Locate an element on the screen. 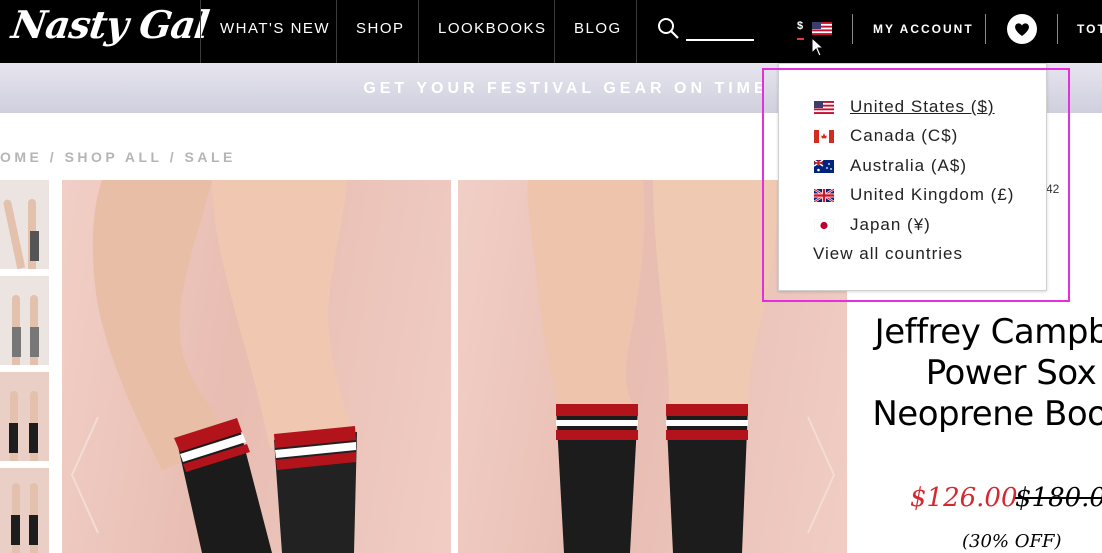  wishlist-button is located at coordinates (1022, 29).